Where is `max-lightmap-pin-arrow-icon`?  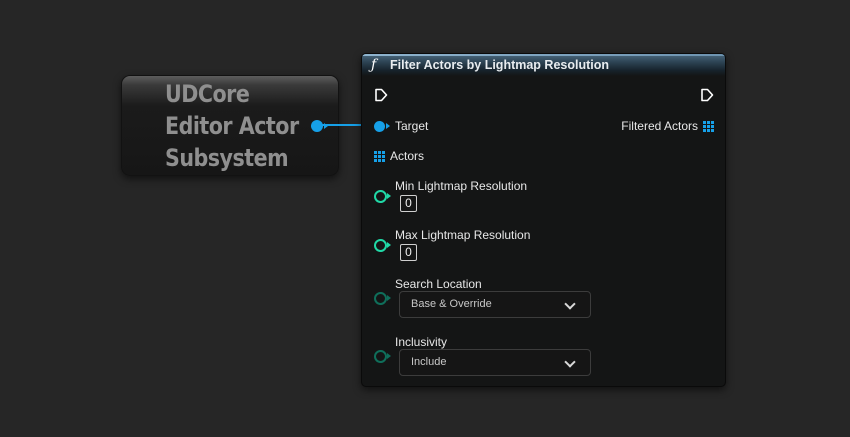
max-lightmap-pin-arrow-icon is located at coordinates (389, 245).